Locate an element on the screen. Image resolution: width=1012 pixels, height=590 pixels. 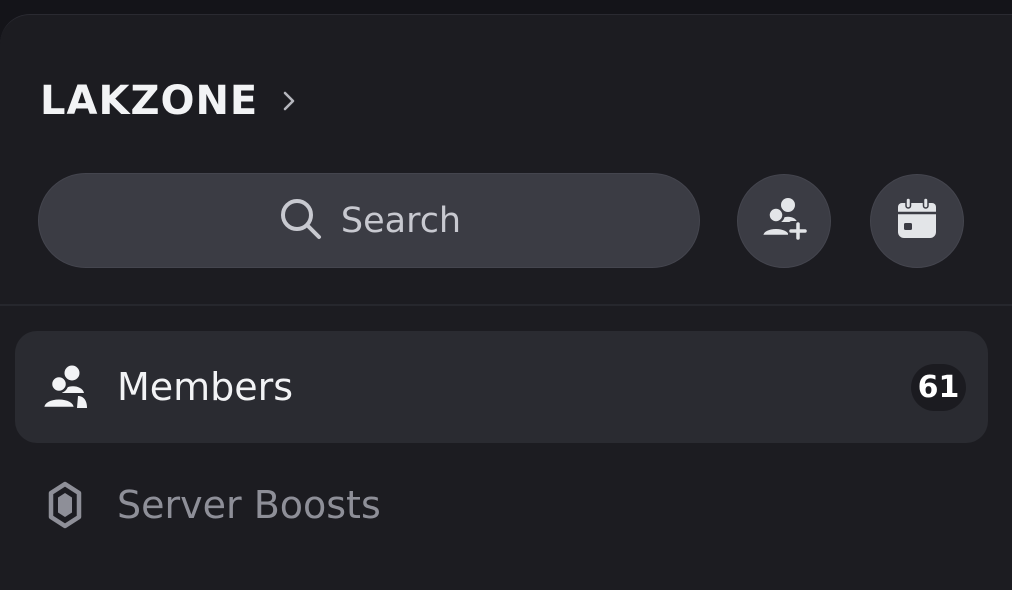
add-member-icon is located at coordinates (784, 221).